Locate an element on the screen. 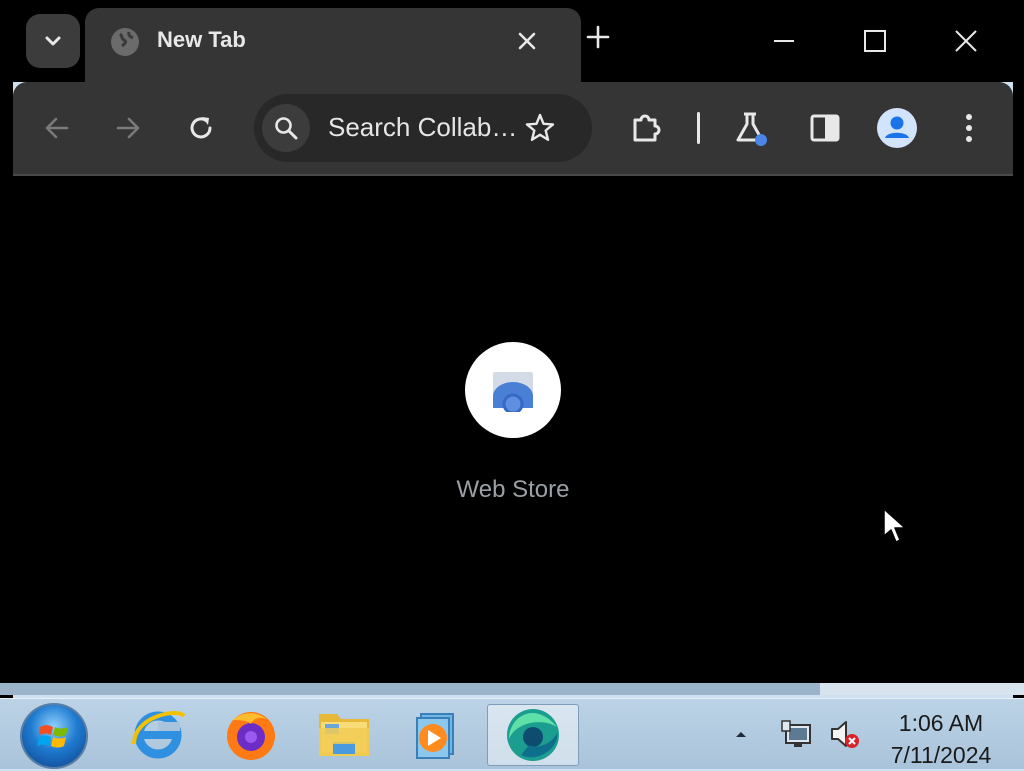 The width and height of the screenshot is (1024, 771). minimize-button is located at coordinates (784, 41).